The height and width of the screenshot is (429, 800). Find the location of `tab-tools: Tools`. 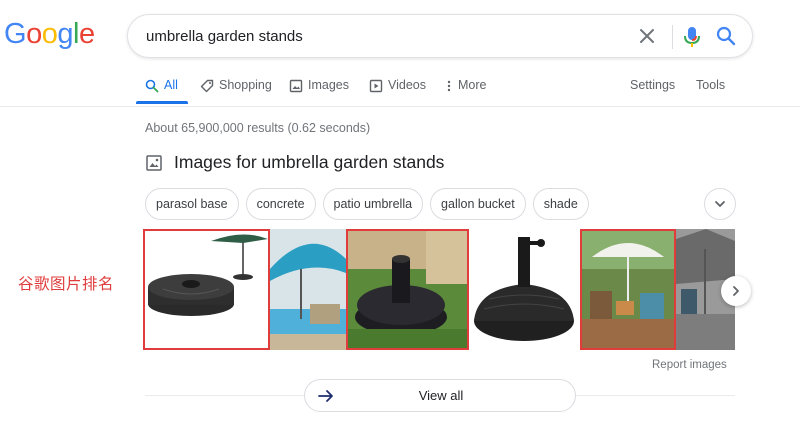

tab-tools: Tools is located at coordinates (710, 92).